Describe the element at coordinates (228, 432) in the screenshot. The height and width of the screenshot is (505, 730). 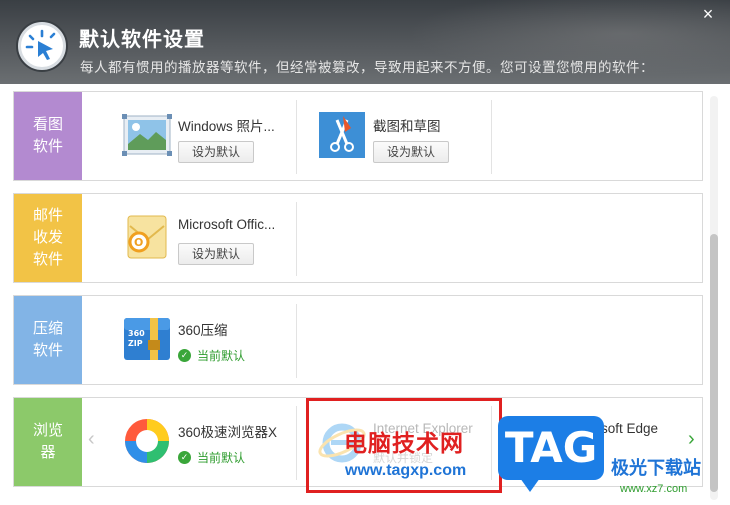
I see `app-name: 360极速浏览器X` at that location.